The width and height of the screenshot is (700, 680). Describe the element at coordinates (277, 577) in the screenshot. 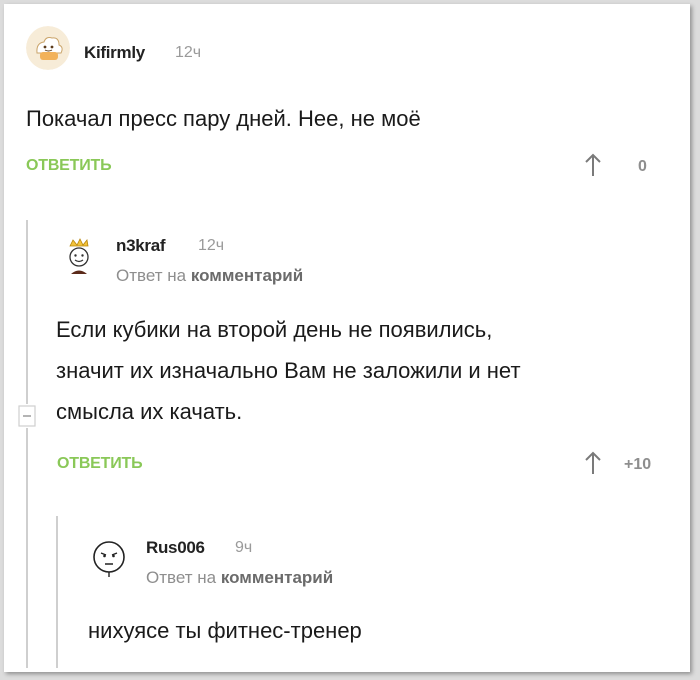

I see `reply-to-link: комментарий` at that location.